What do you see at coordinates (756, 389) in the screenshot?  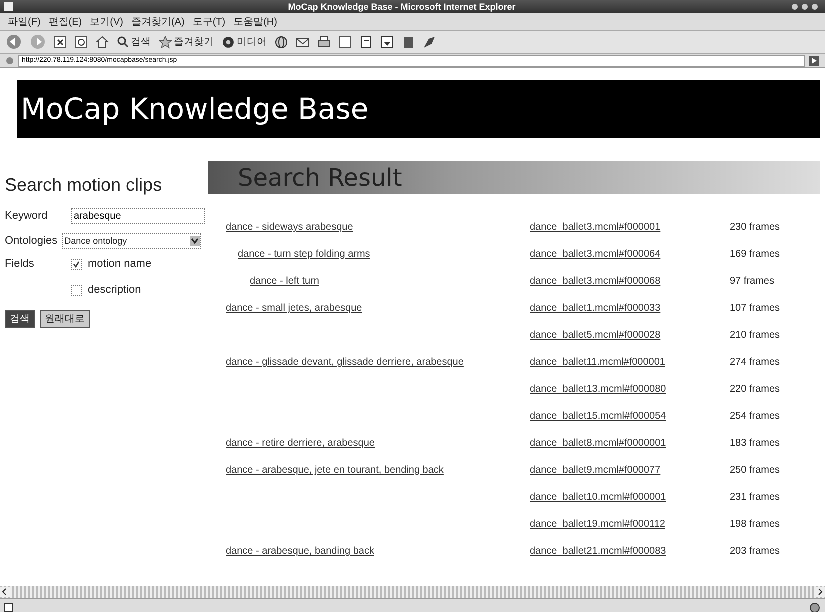 I see `frame-count: 220 frames` at bounding box center [756, 389].